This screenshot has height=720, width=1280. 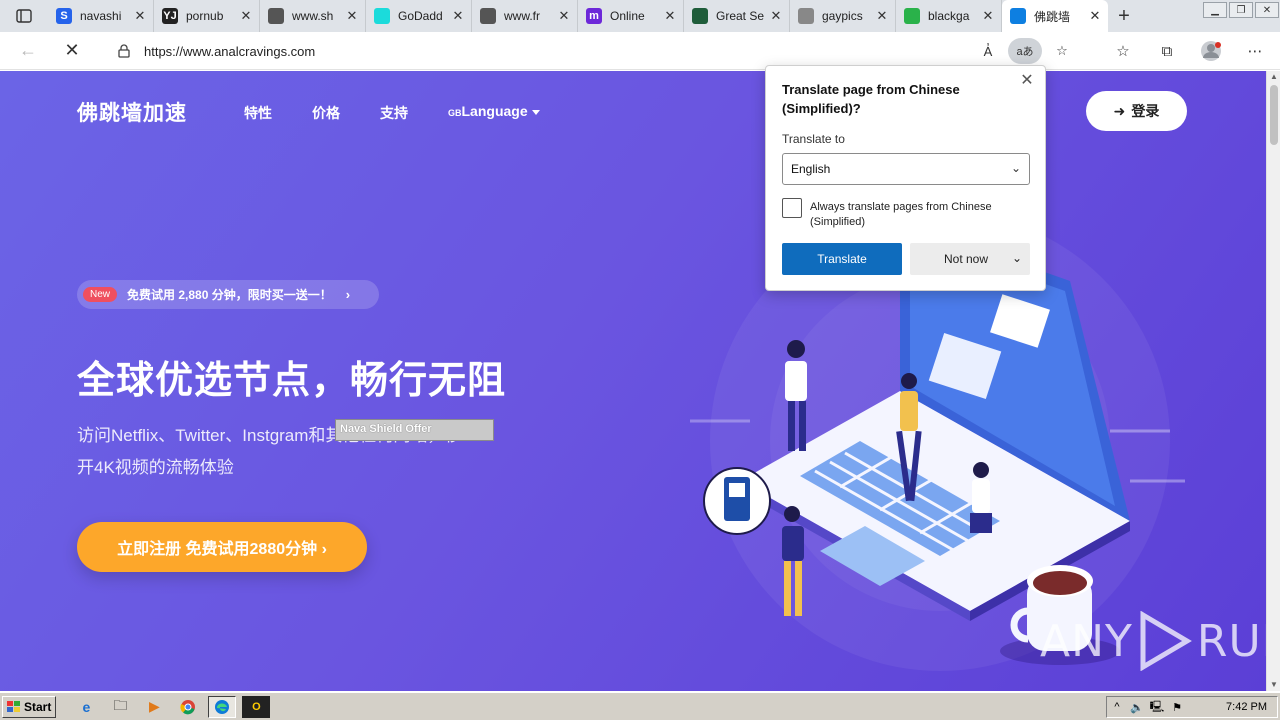 I want to click on flag-icon: ⚑, so click(x=1177, y=707).